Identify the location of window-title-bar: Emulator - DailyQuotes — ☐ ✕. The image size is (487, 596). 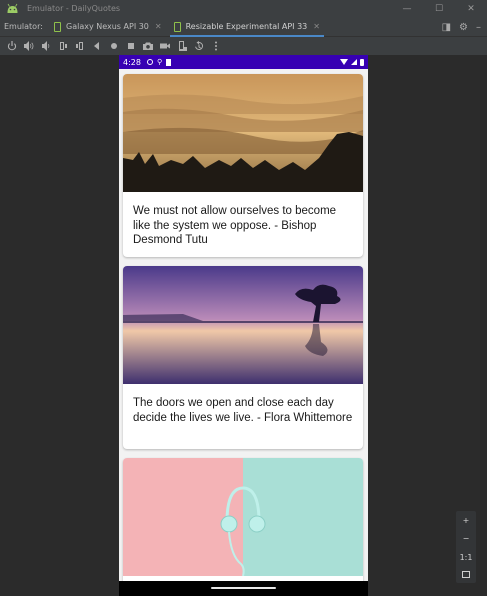
(243, 8).